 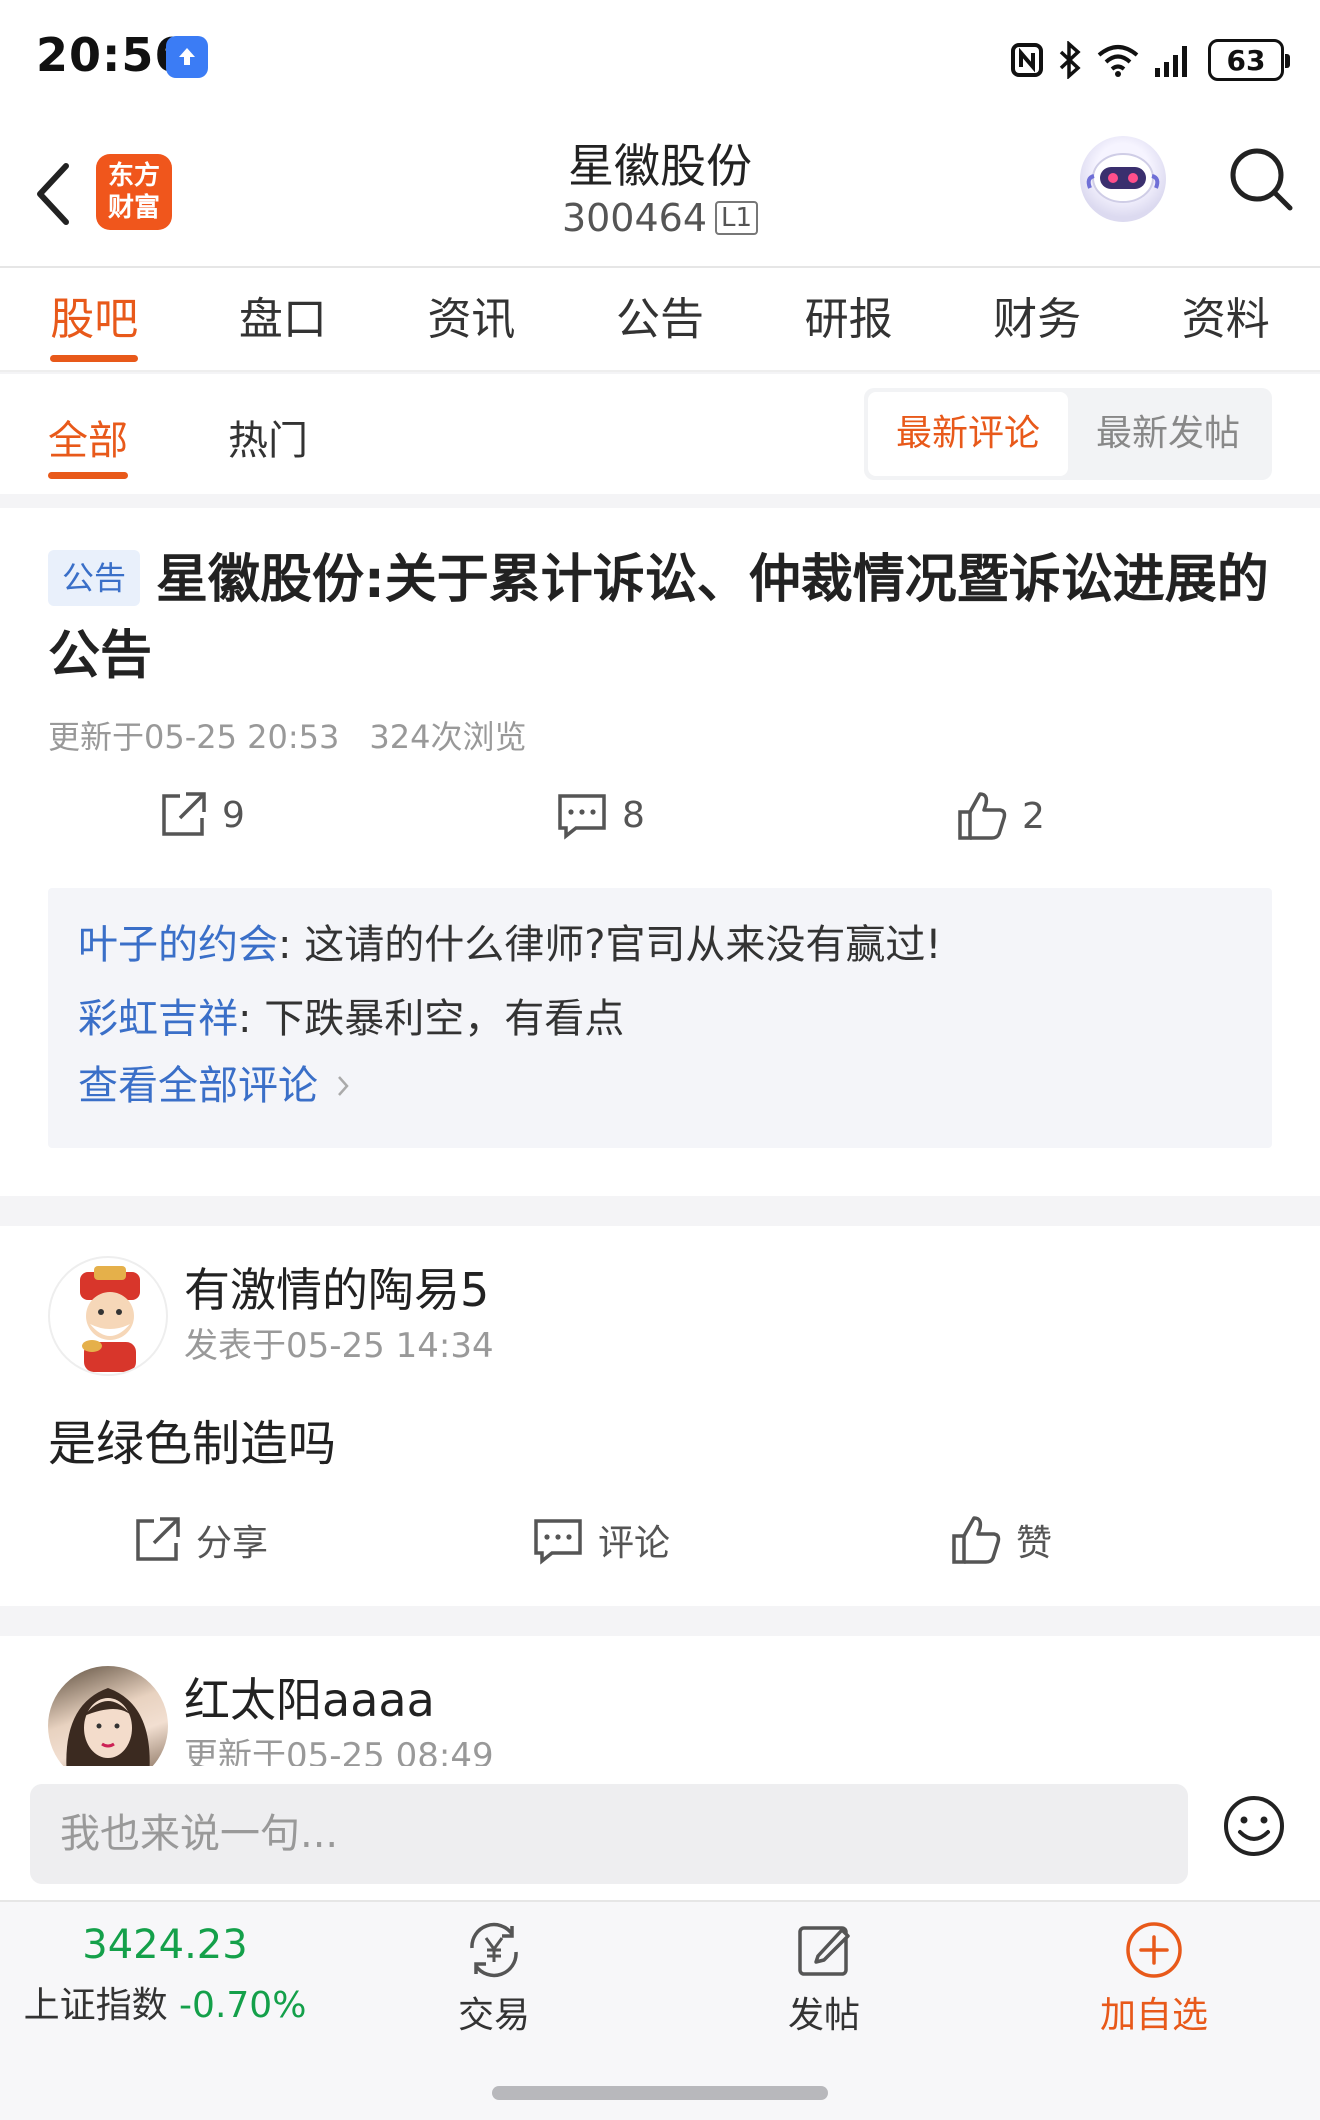 I want to click on announcement-actions: 9 8 2, so click(x=660, y=820).